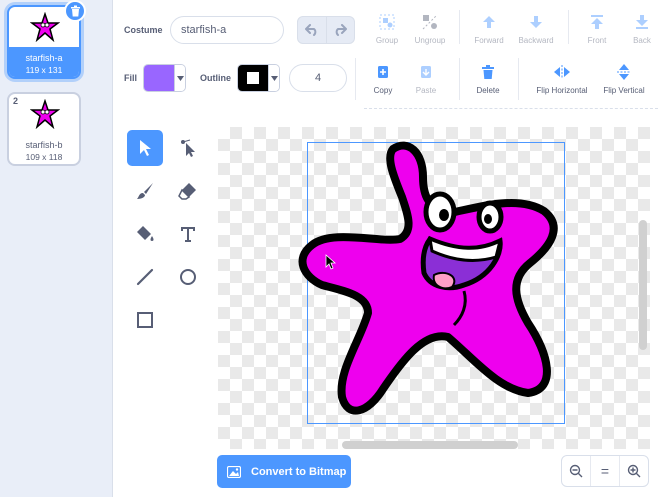 This screenshot has width=658, height=497. What do you see at coordinates (489, 22) in the screenshot?
I see `forward-icon` at bounding box center [489, 22].